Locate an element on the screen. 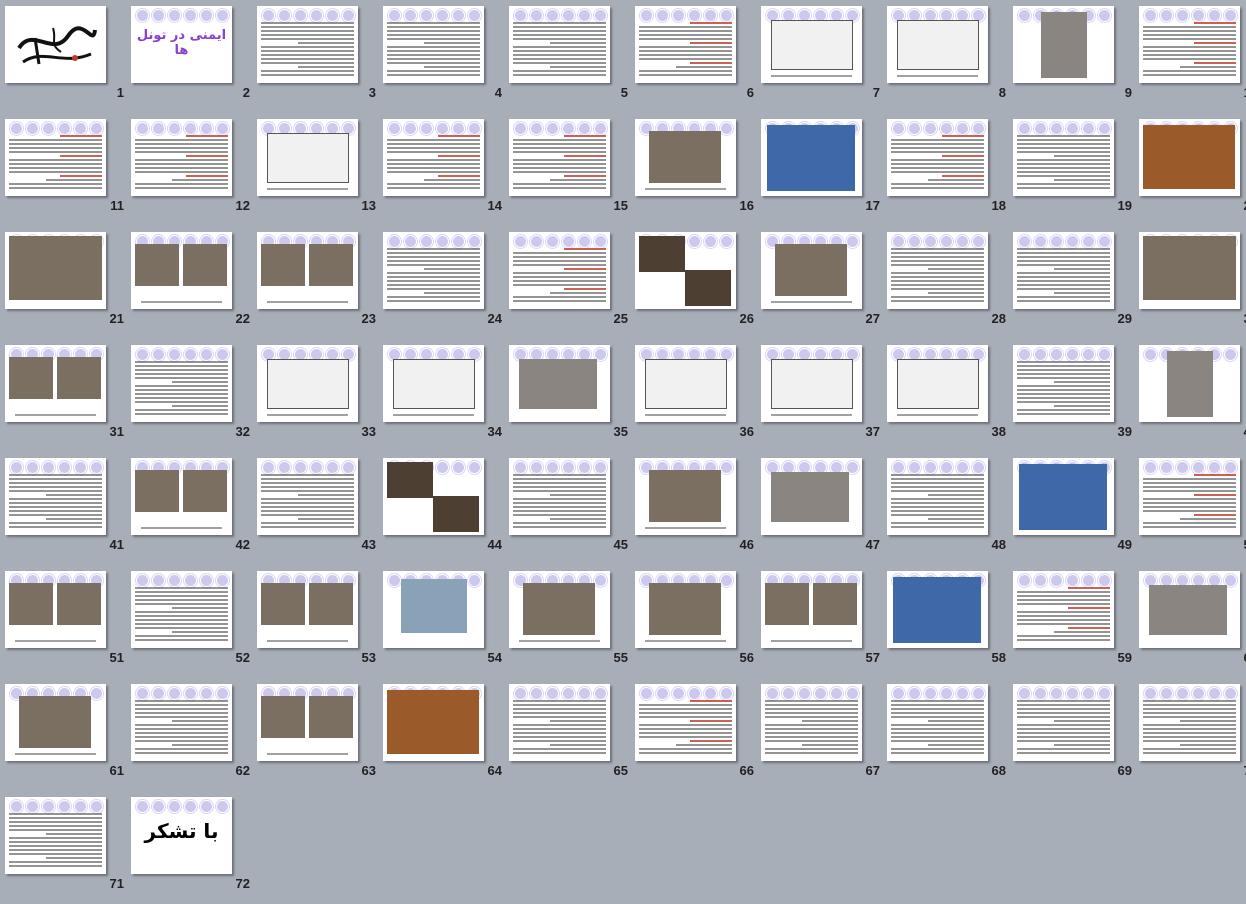  slide-cell: 52 is located at coordinates (189, 621).